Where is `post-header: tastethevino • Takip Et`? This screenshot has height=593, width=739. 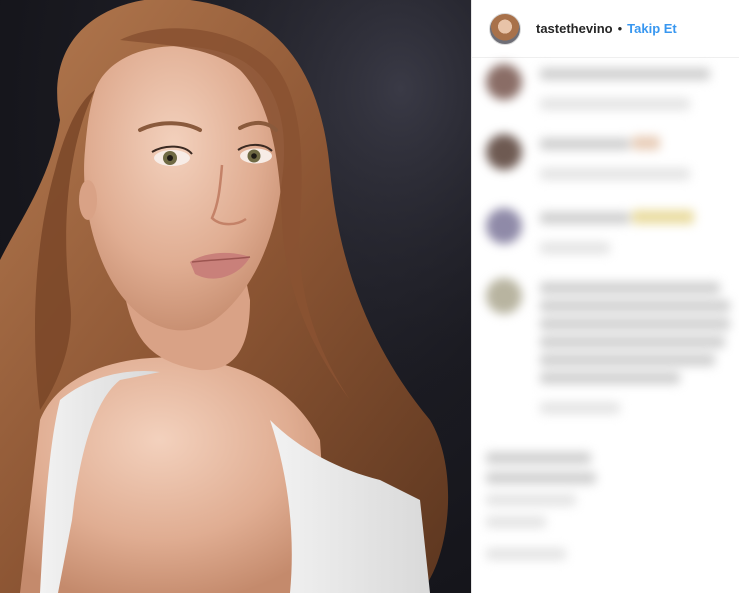
post-header: tastethevino • Takip Et is located at coordinates (605, 29).